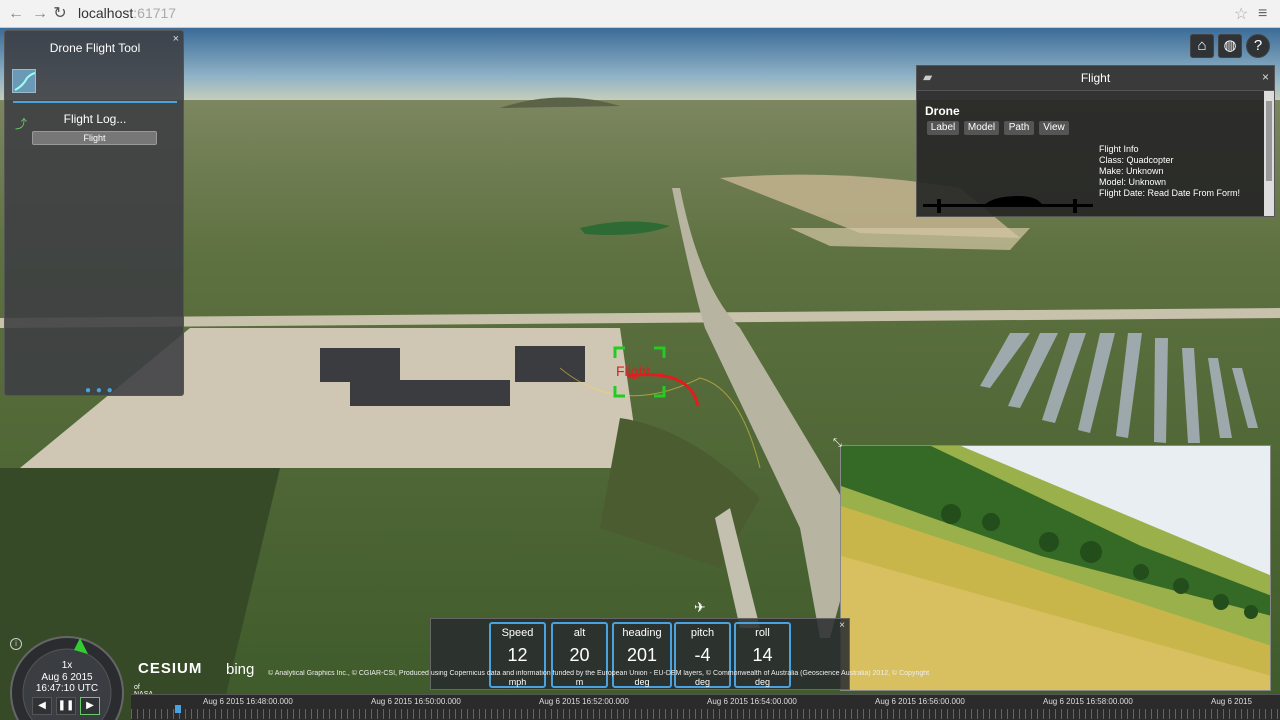 The image size is (1280, 720). I want to click on timeline-tick-label: Aug 6 2015 16:52:00.000, so click(584, 701).